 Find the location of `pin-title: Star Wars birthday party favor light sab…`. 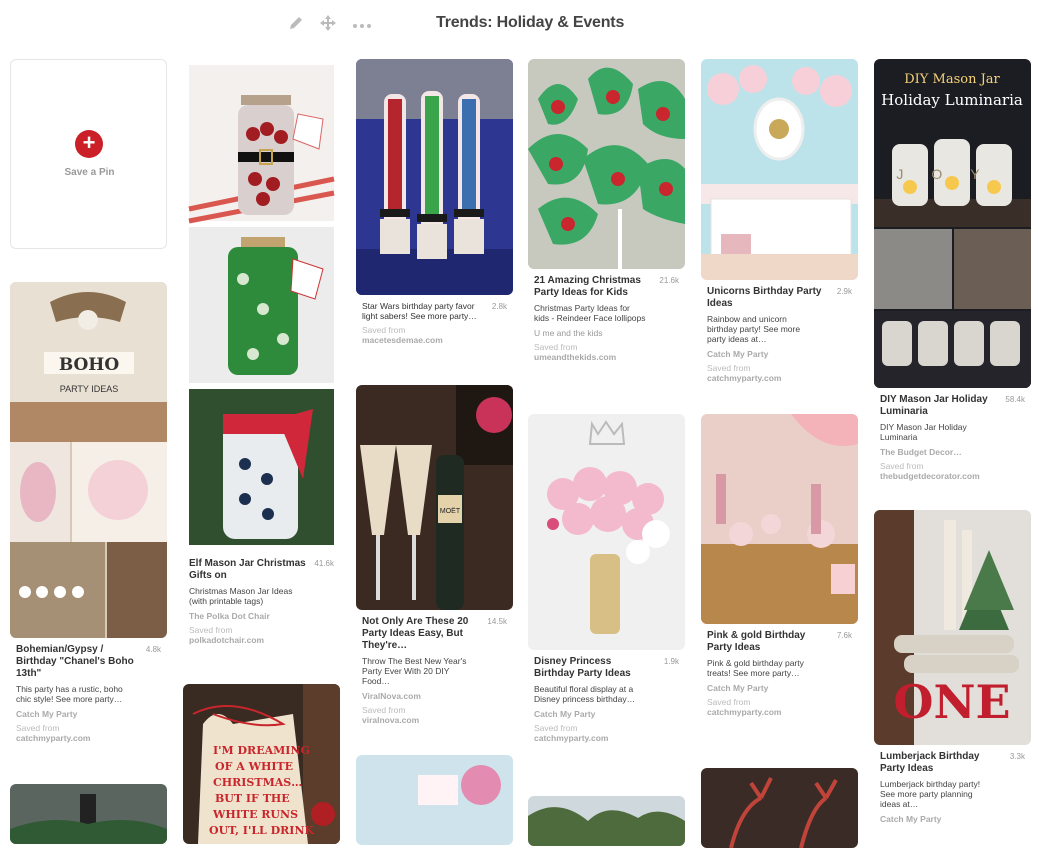

pin-title: Star Wars birthday party favor light sab… is located at coordinates (421, 311).